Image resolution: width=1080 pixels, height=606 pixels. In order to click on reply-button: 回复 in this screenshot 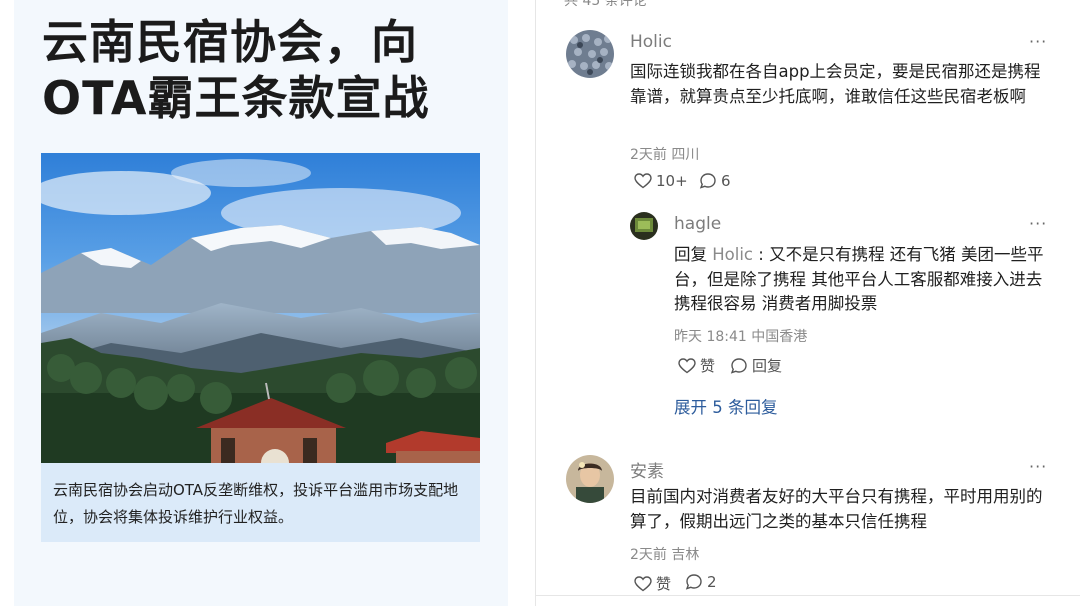, I will do `click(756, 365)`.